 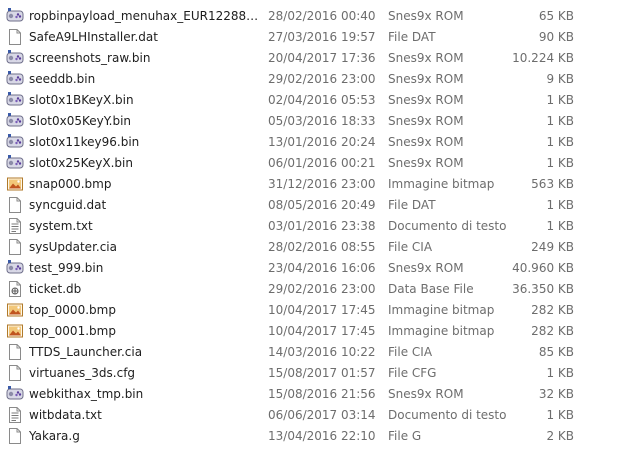 What do you see at coordinates (322, 58) in the screenshot?
I see `file-date-modified: 20/04/2017 17:36` at bounding box center [322, 58].